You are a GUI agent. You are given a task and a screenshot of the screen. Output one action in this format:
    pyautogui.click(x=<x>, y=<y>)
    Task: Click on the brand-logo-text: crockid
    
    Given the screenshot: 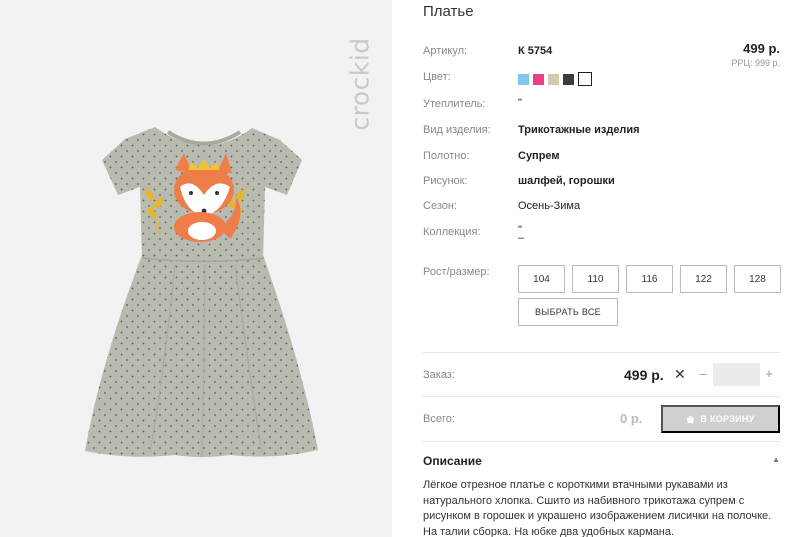 What is the action you would take?
    pyautogui.click(x=360, y=84)
    